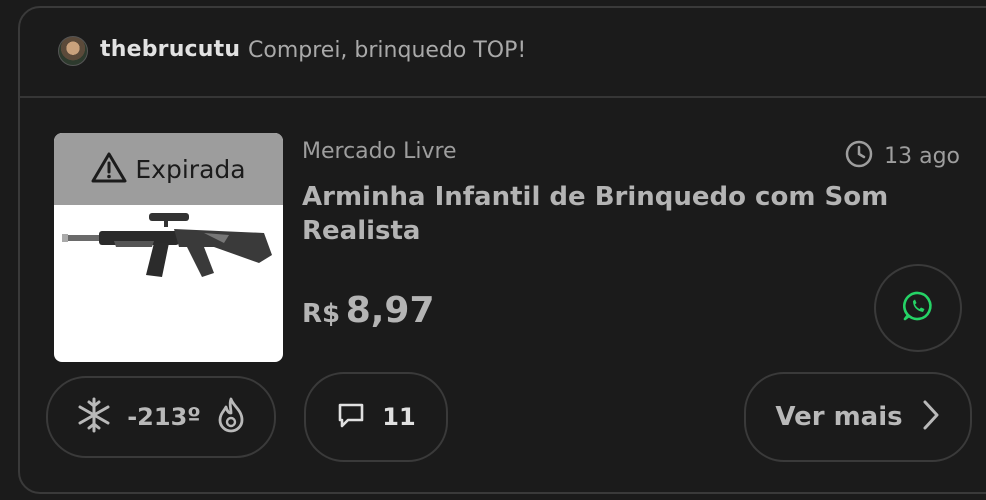 This screenshot has width=986, height=500. I want to click on username: thebrucutu, so click(170, 49).